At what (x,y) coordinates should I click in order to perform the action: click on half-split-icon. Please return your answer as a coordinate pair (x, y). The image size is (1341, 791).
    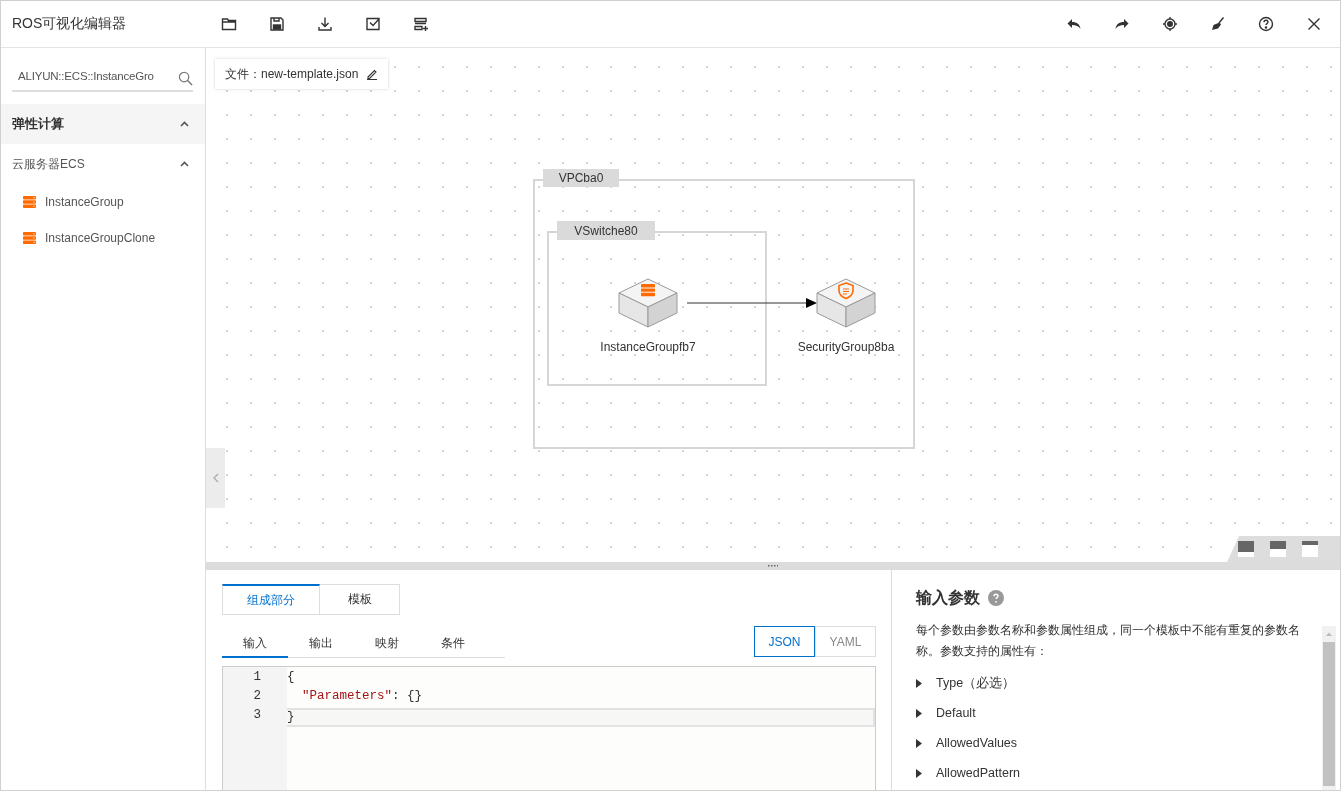
    Looking at the image, I should click on (1278, 549).